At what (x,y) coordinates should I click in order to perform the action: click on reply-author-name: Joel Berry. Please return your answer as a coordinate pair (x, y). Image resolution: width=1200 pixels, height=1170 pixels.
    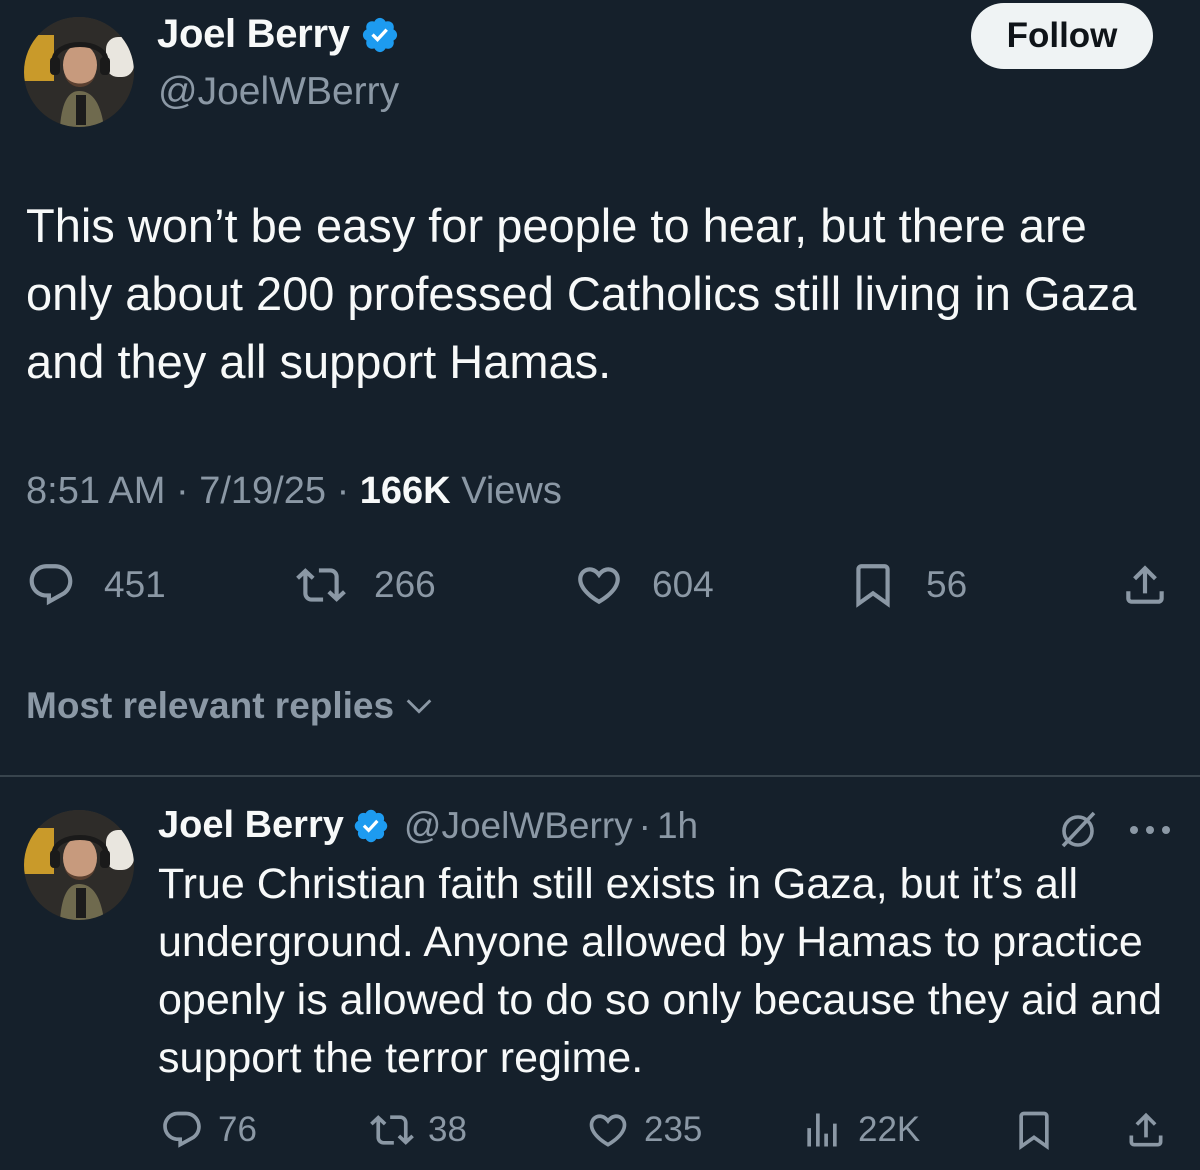
    Looking at the image, I should click on (251, 825).